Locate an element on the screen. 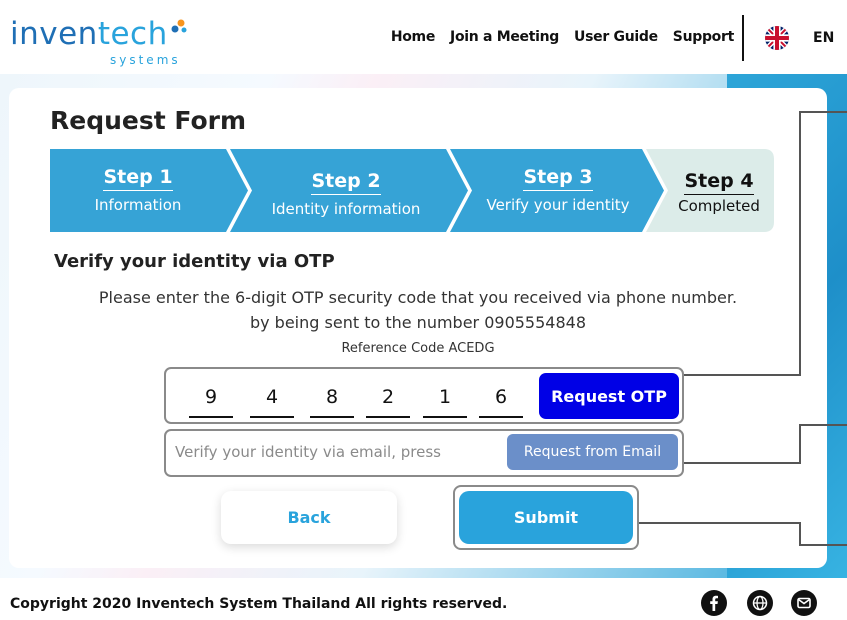  step-2: Step 2 Identity information is located at coordinates (346, 190).